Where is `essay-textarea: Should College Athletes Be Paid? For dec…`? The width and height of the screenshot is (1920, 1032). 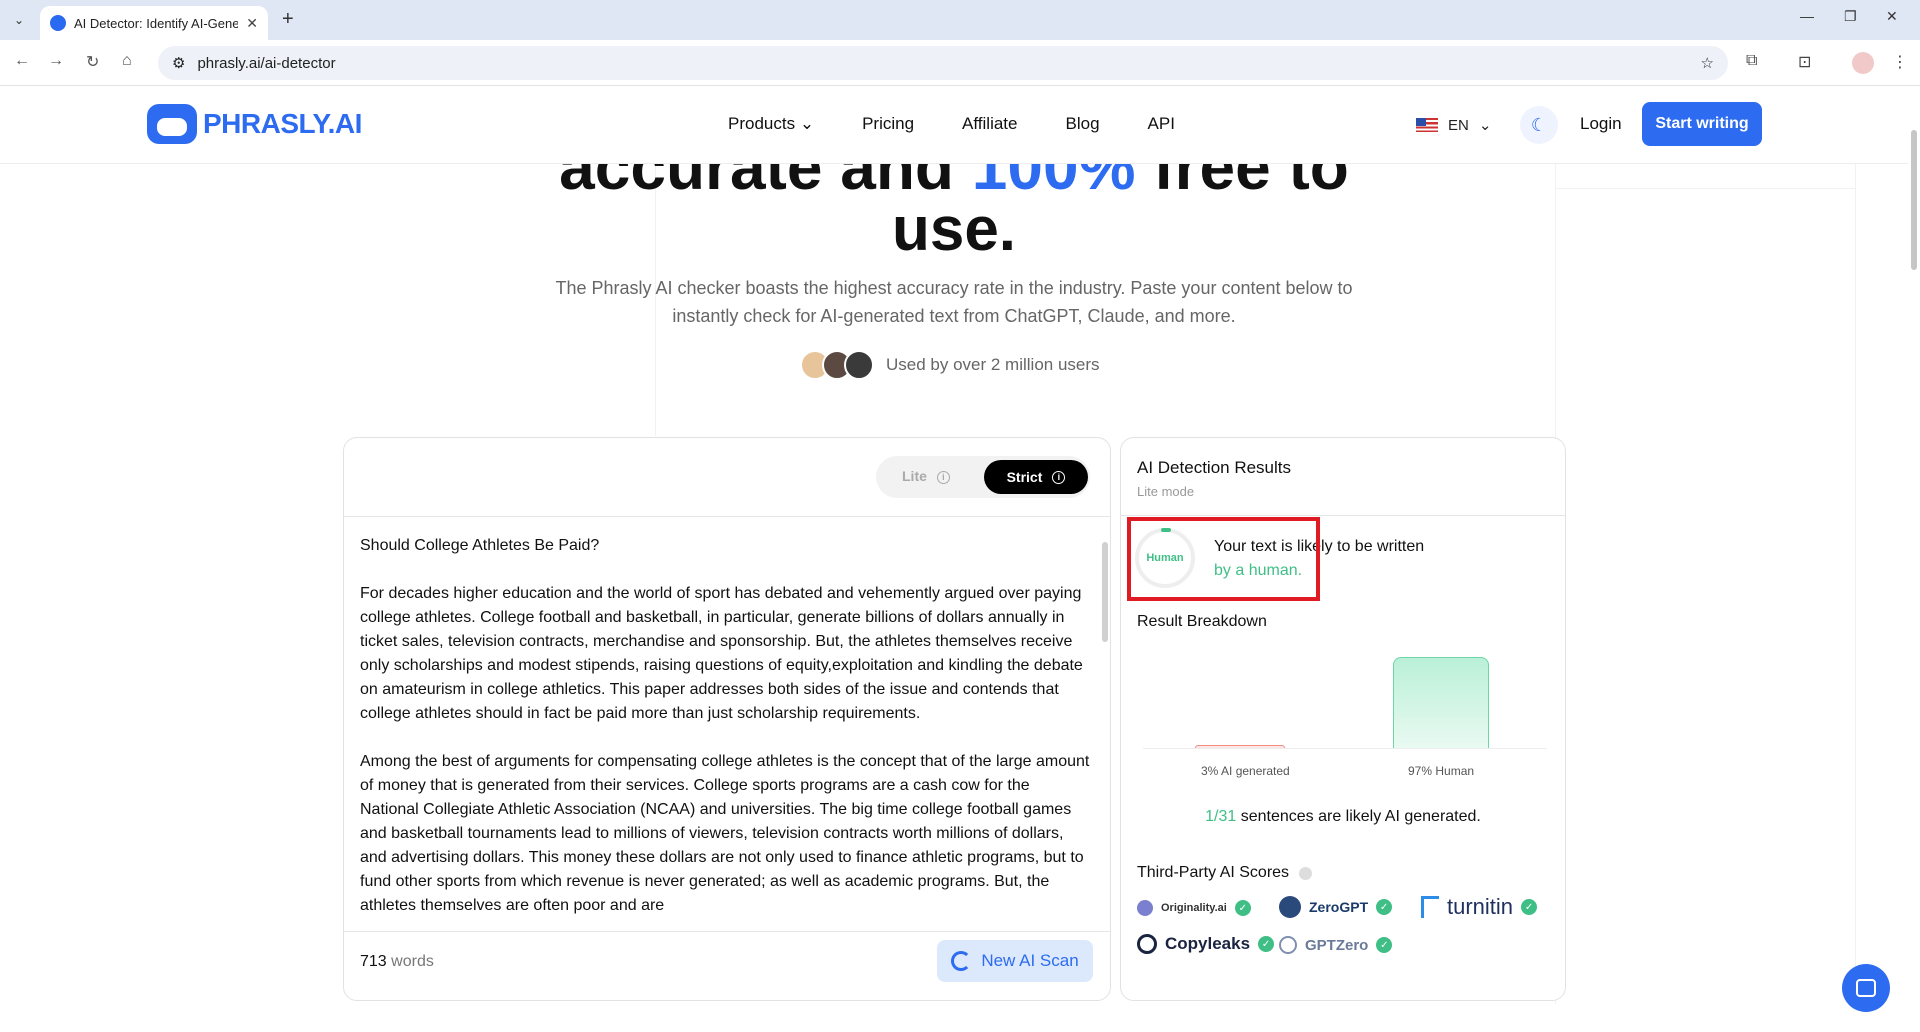 essay-textarea: Should College Athletes Be Paid? For dec… is located at coordinates (725, 734).